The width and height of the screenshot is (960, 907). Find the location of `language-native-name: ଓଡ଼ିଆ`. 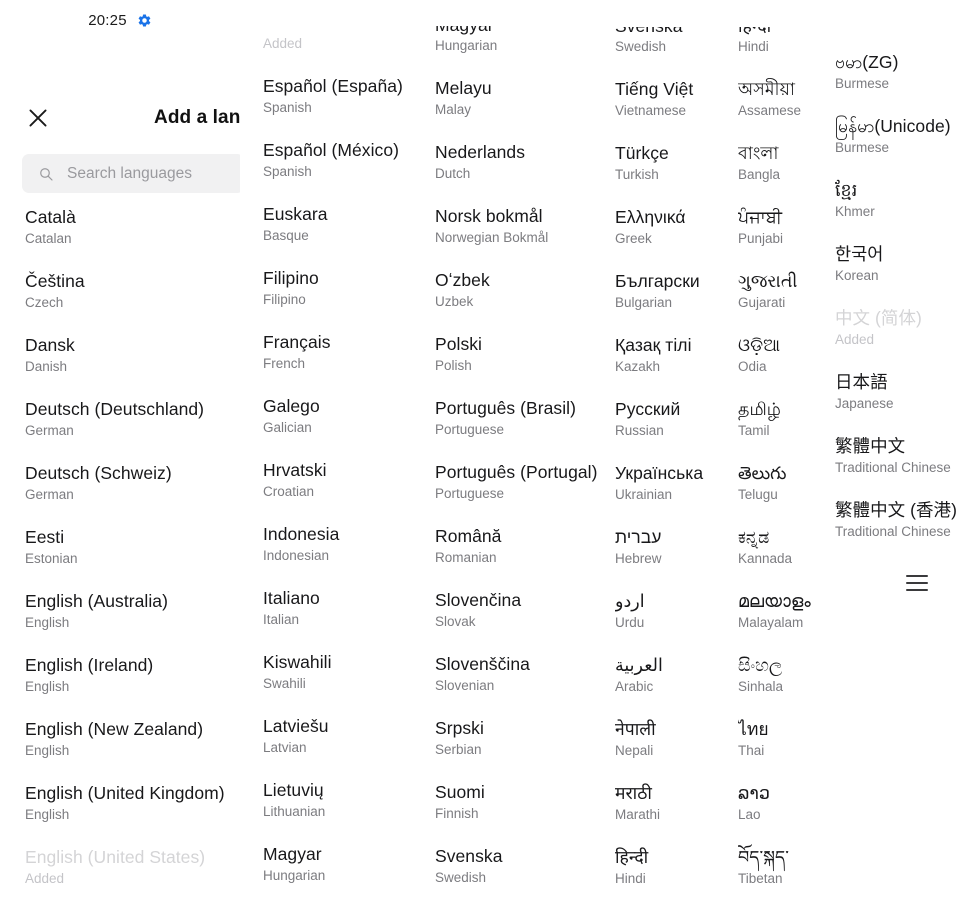

language-native-name: ଓଡ଼ିଆ is located at coordinates (759, 345).